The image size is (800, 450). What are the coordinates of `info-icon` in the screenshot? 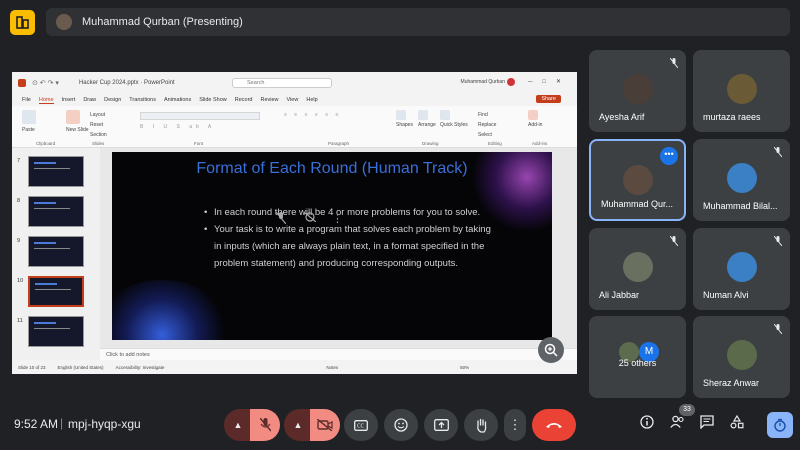 It's located at (647, 423).